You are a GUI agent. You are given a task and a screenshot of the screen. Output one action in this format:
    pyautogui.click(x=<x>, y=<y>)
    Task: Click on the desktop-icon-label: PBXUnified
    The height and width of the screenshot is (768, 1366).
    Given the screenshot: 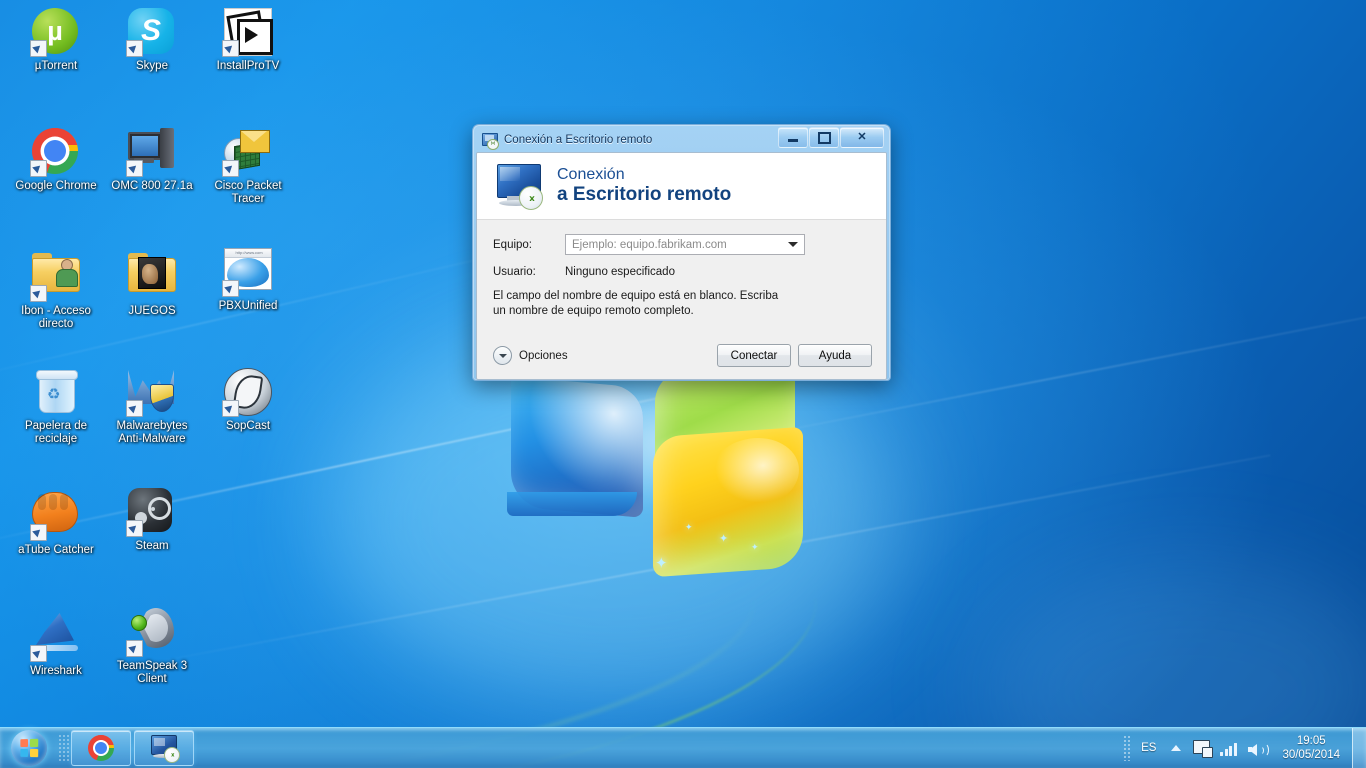 What is the action you would take?
    pyautogui.click(x=248, y=306)
    